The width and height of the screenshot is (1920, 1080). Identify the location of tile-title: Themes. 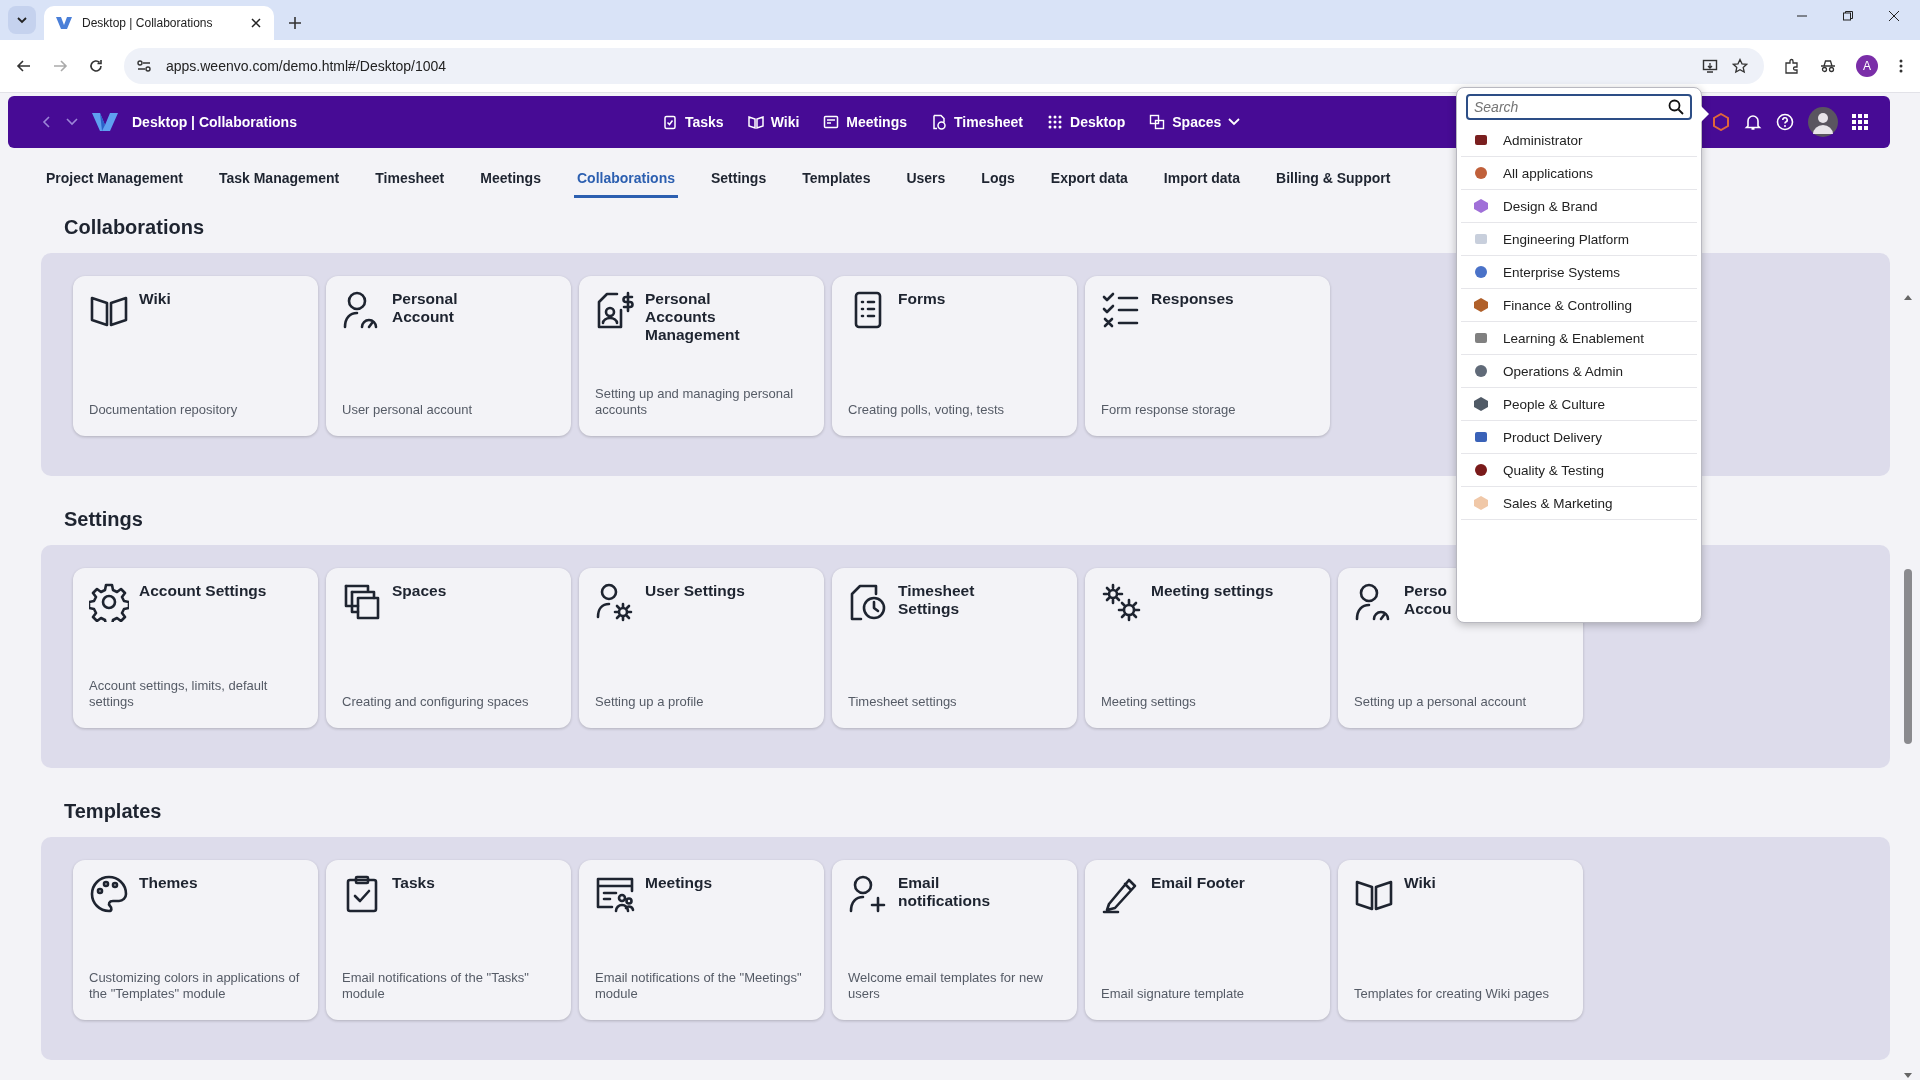
(168, 883).